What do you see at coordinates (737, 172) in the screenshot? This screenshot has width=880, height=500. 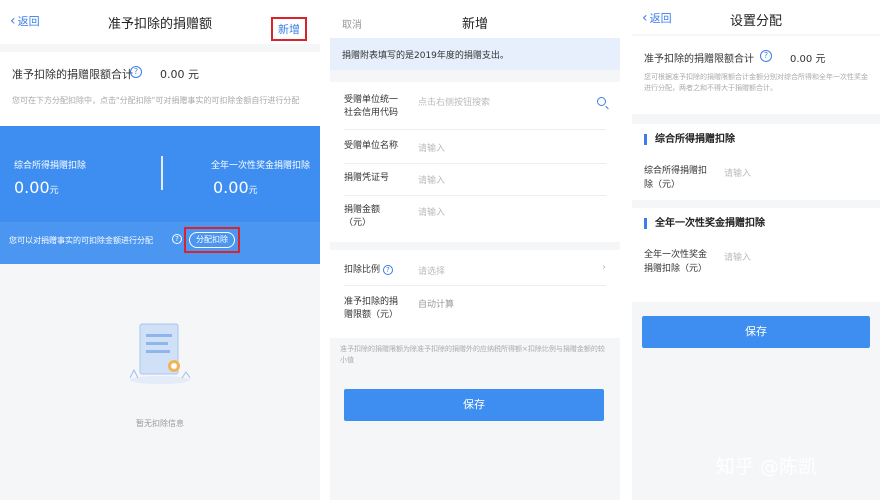 I see `comprehensive-input: 请输入` at bounding box center [737, 172].